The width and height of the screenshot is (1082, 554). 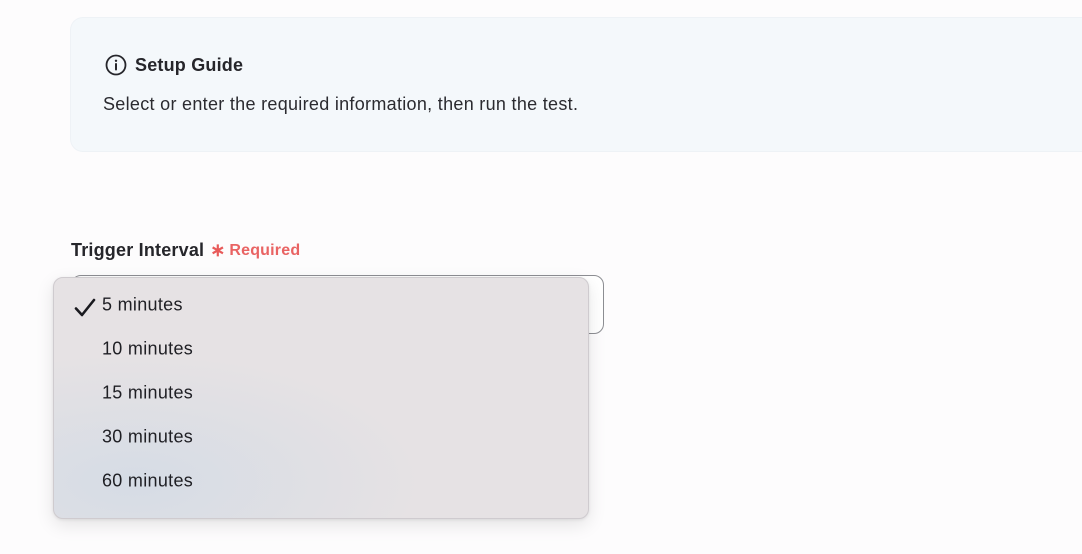 What do you see at coordinates (148, 348) in the screenshot?
I see `option-label: 10 minutes` at bounding box center [148, 348].